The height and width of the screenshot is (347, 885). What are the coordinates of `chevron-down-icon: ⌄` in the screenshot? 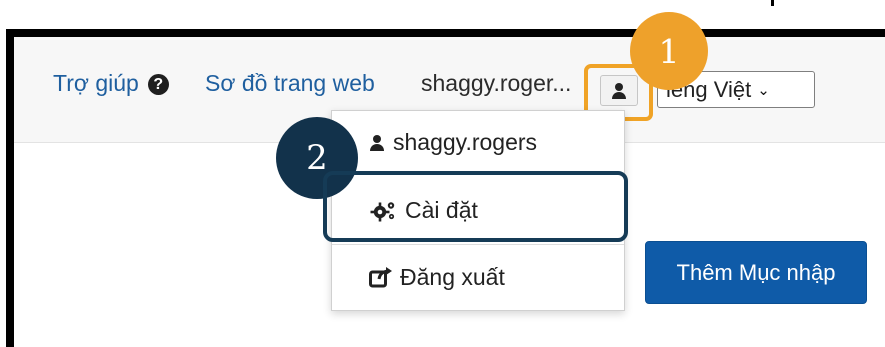 It's located at (763, 90).